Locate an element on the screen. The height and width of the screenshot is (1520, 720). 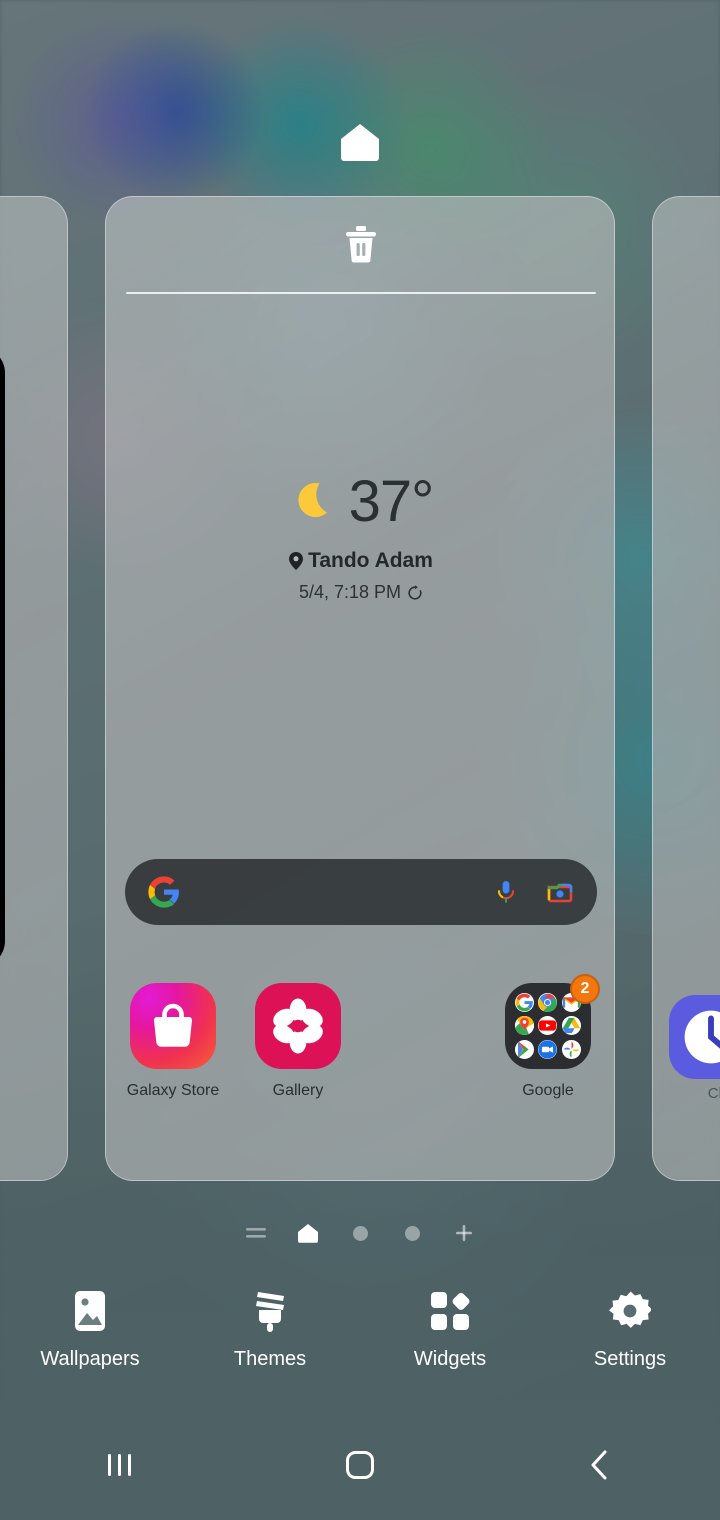
app-gallery: Gallery is located at coordinates (298, 1041).